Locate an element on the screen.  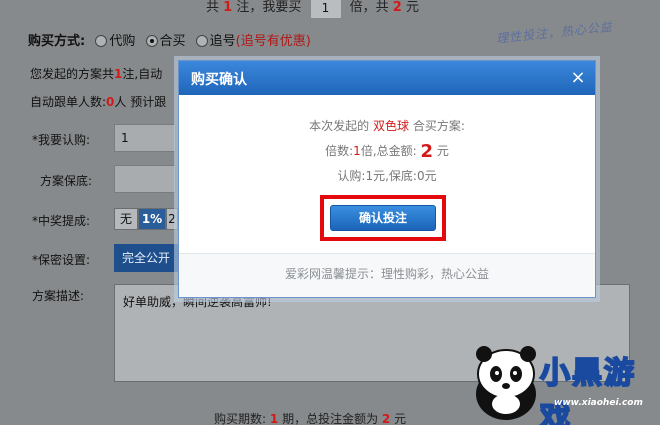
confirm-highlight-frame: 确认投注 is located at coordinates (383, 218).